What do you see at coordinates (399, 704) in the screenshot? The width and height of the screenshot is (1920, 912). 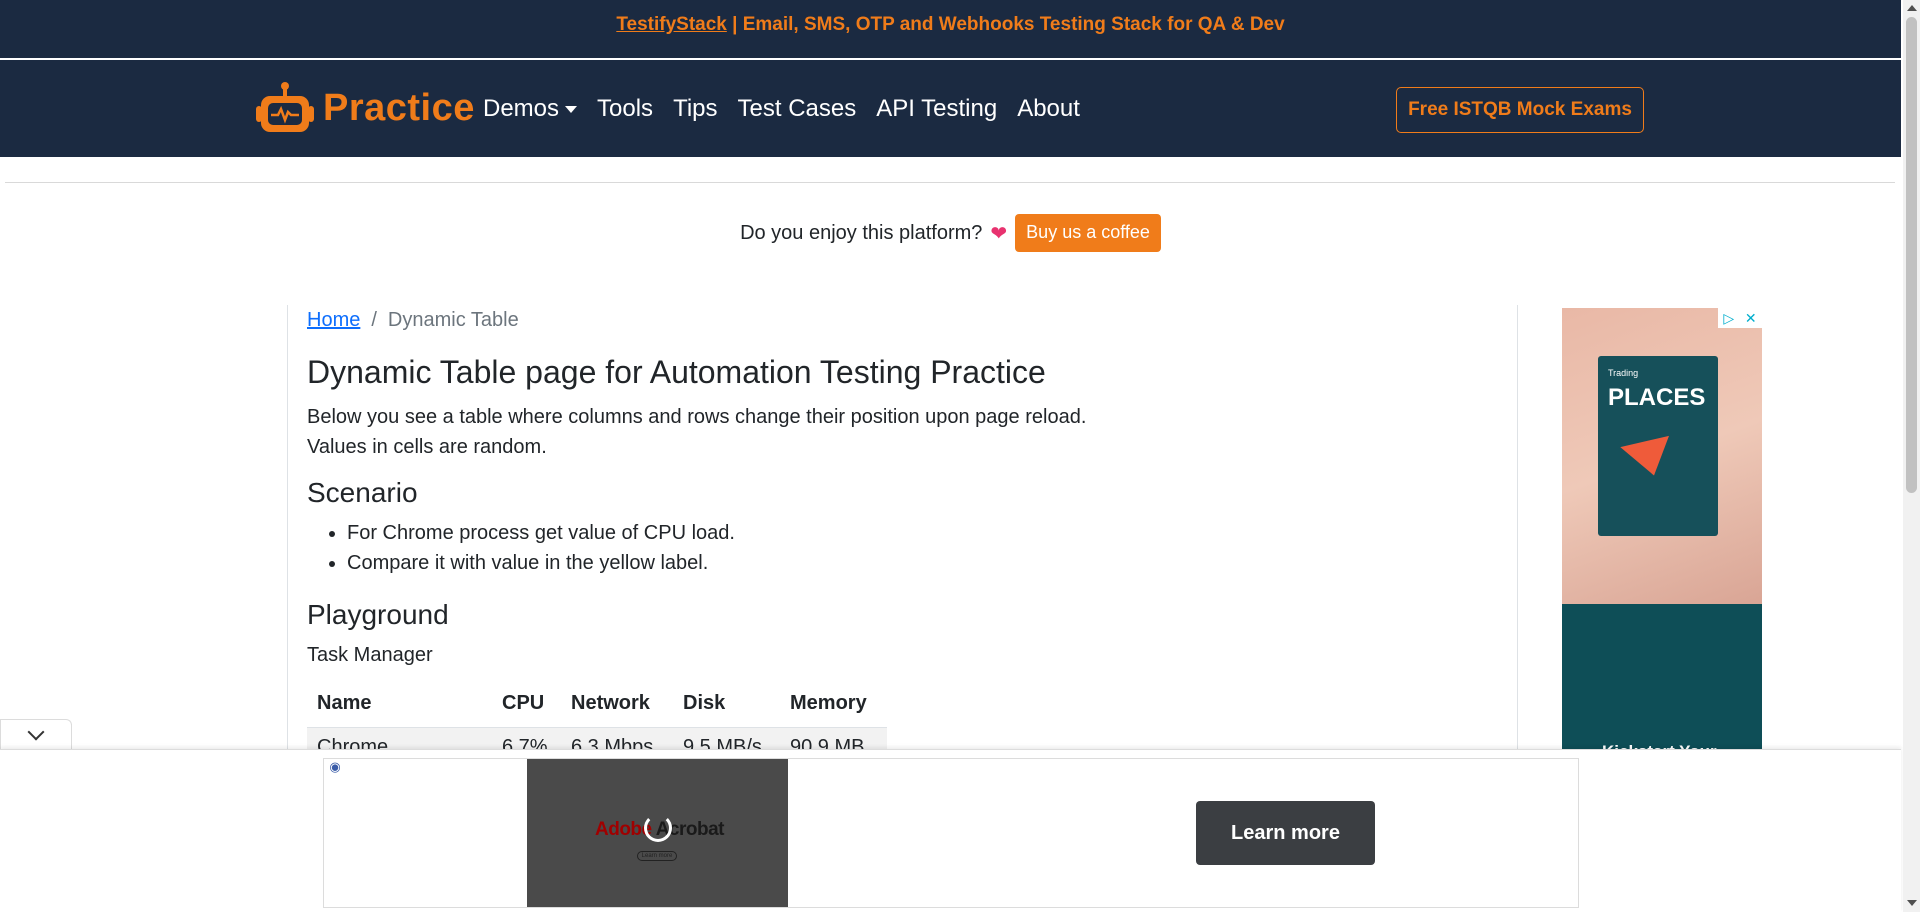 I see `column-header: Name` at bounding box center [399, 704].